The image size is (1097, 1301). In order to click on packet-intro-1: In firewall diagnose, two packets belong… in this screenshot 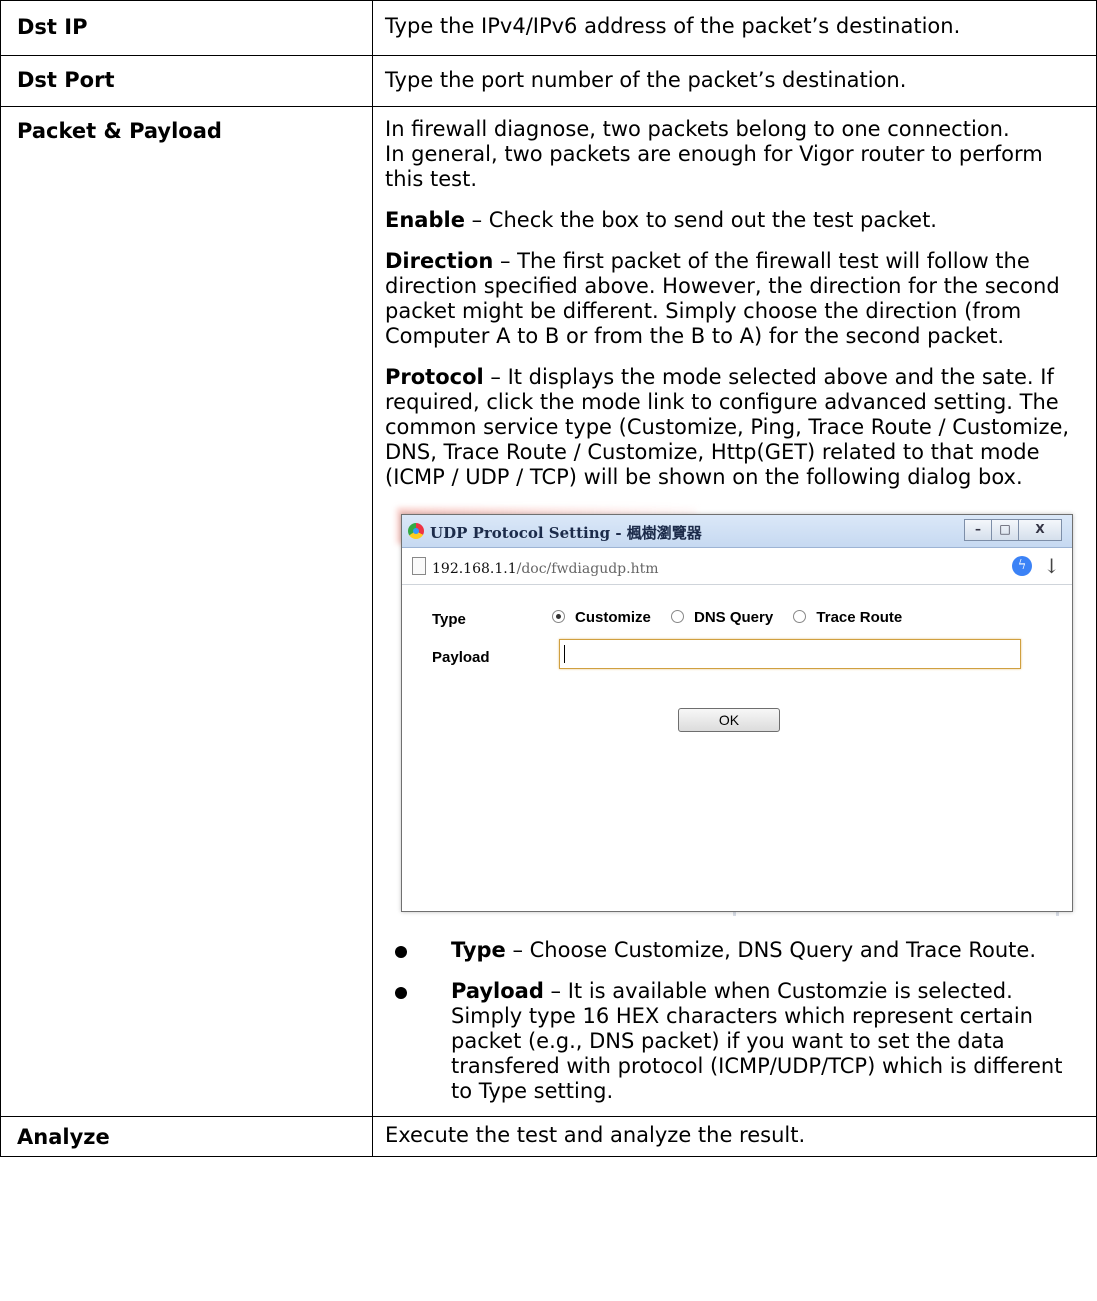, I will do `click(697, 129)`.